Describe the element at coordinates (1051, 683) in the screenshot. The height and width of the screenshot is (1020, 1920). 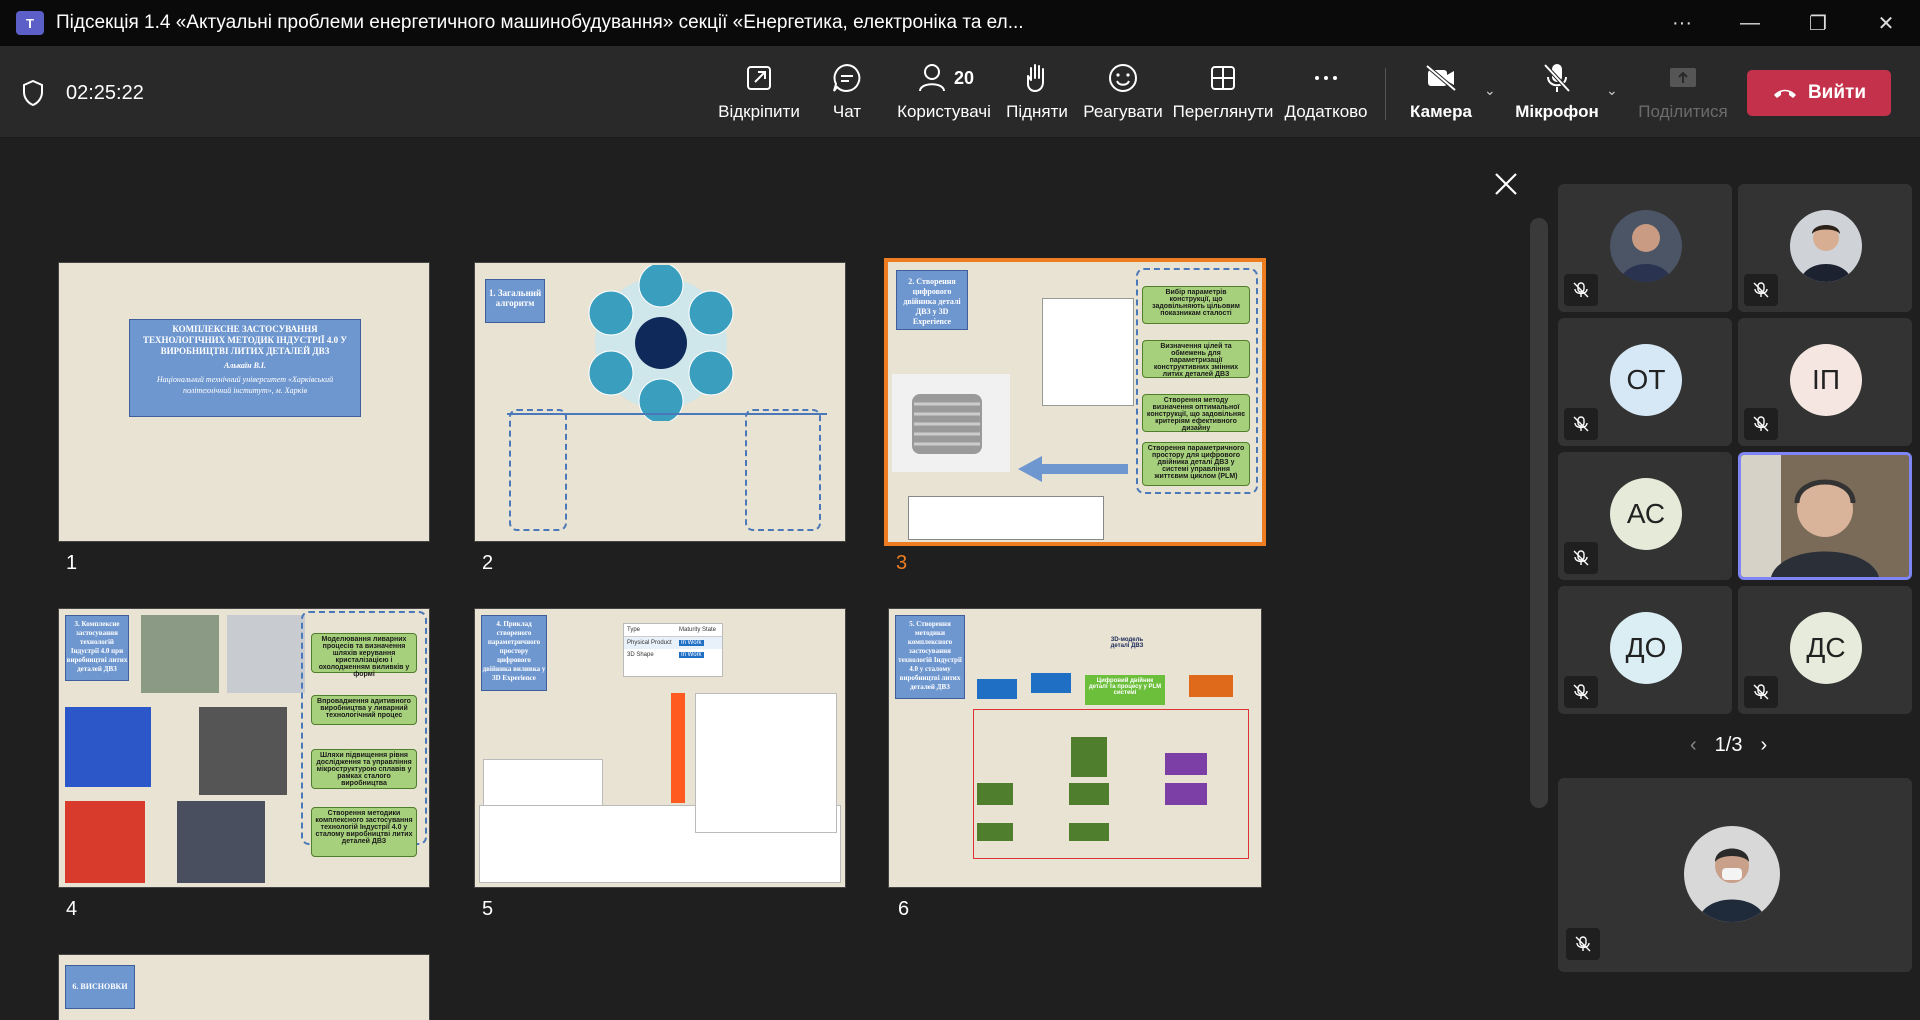
I see `slide-6-box-mid` at that location.